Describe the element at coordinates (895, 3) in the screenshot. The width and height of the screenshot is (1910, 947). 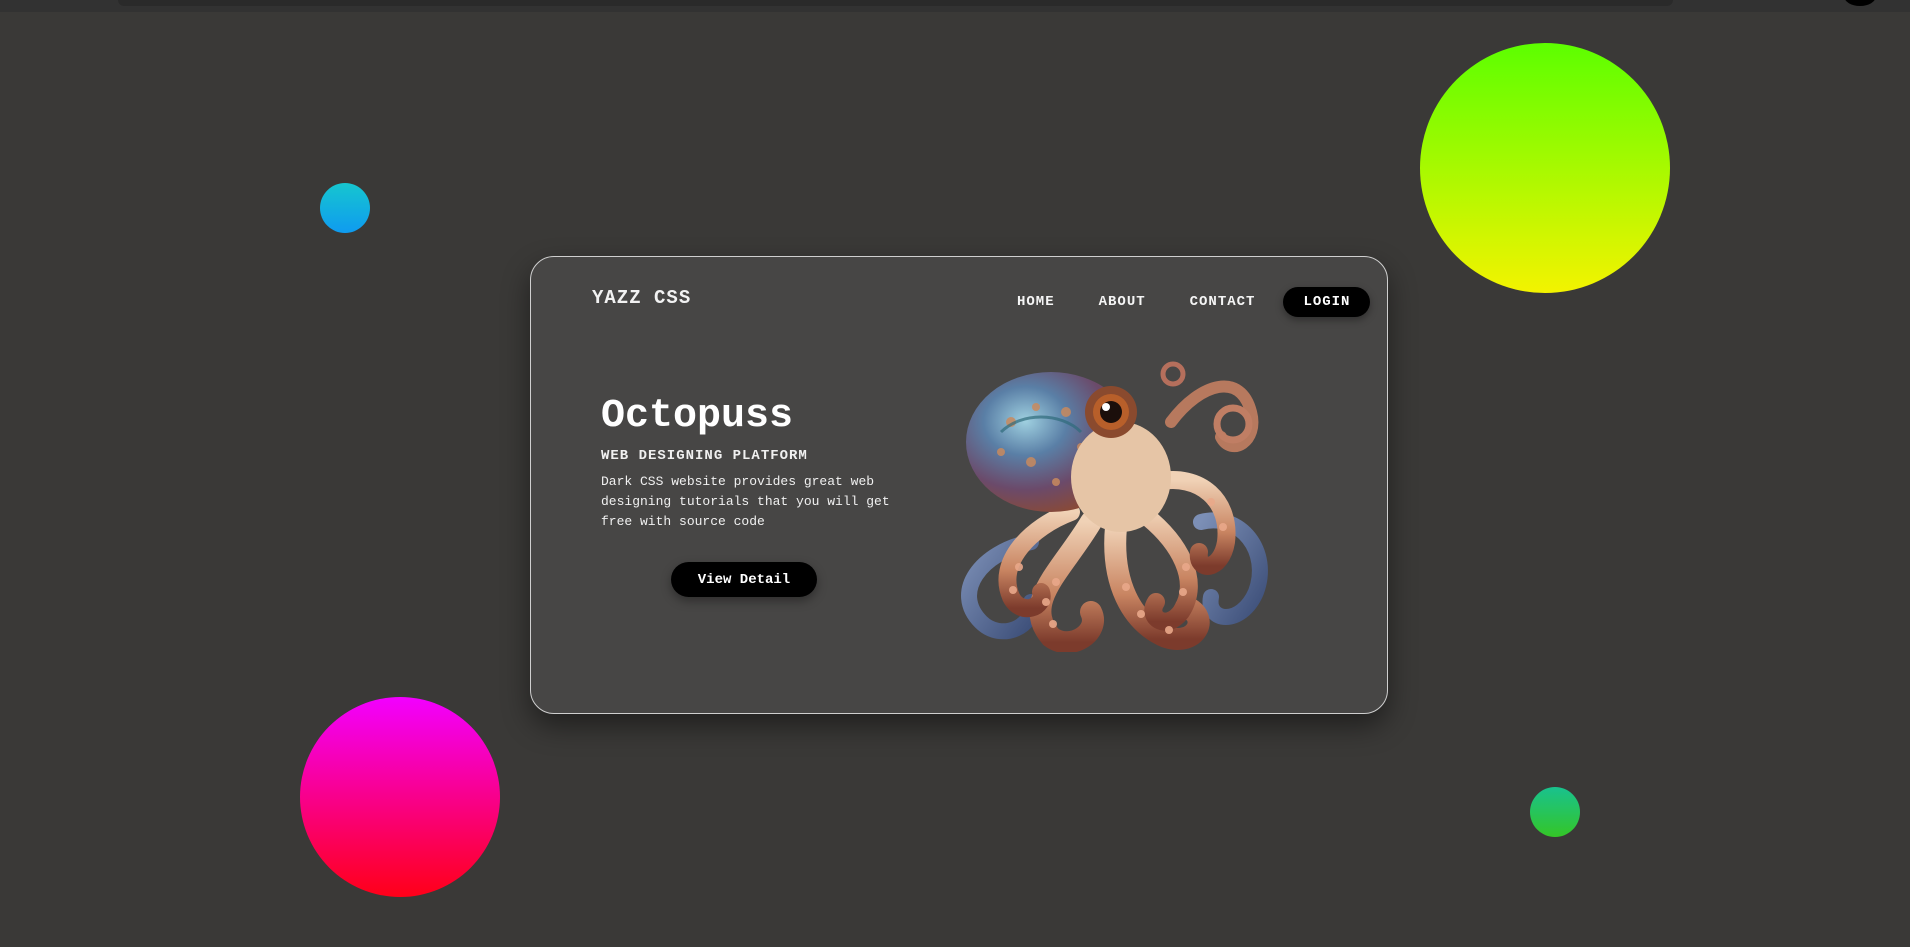
I see `top-scroll-bar` at that location.